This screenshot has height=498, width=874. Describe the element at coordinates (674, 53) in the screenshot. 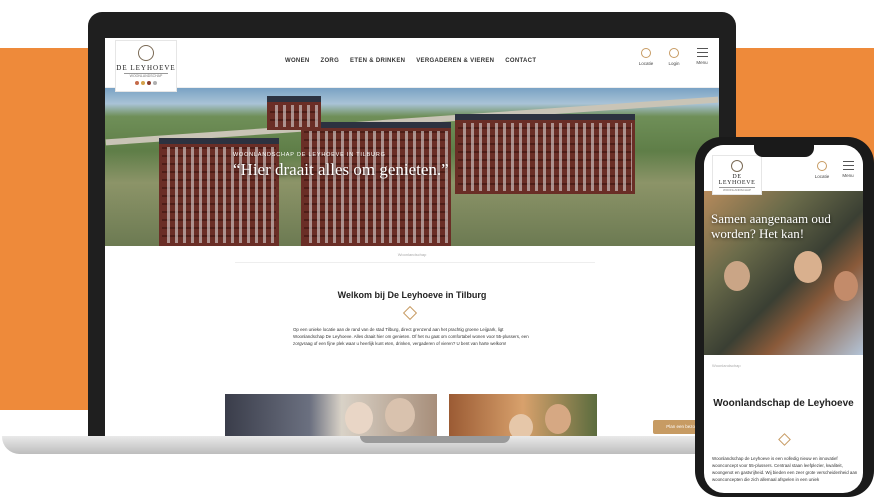

I see `login-icon` at that location.